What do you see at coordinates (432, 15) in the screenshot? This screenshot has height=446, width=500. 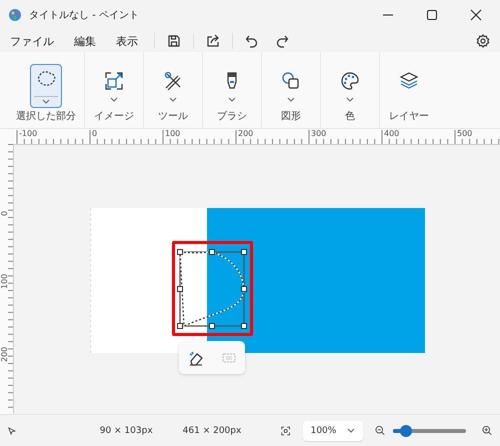 I see `maximize-icon` at bounding box center [432, 15].